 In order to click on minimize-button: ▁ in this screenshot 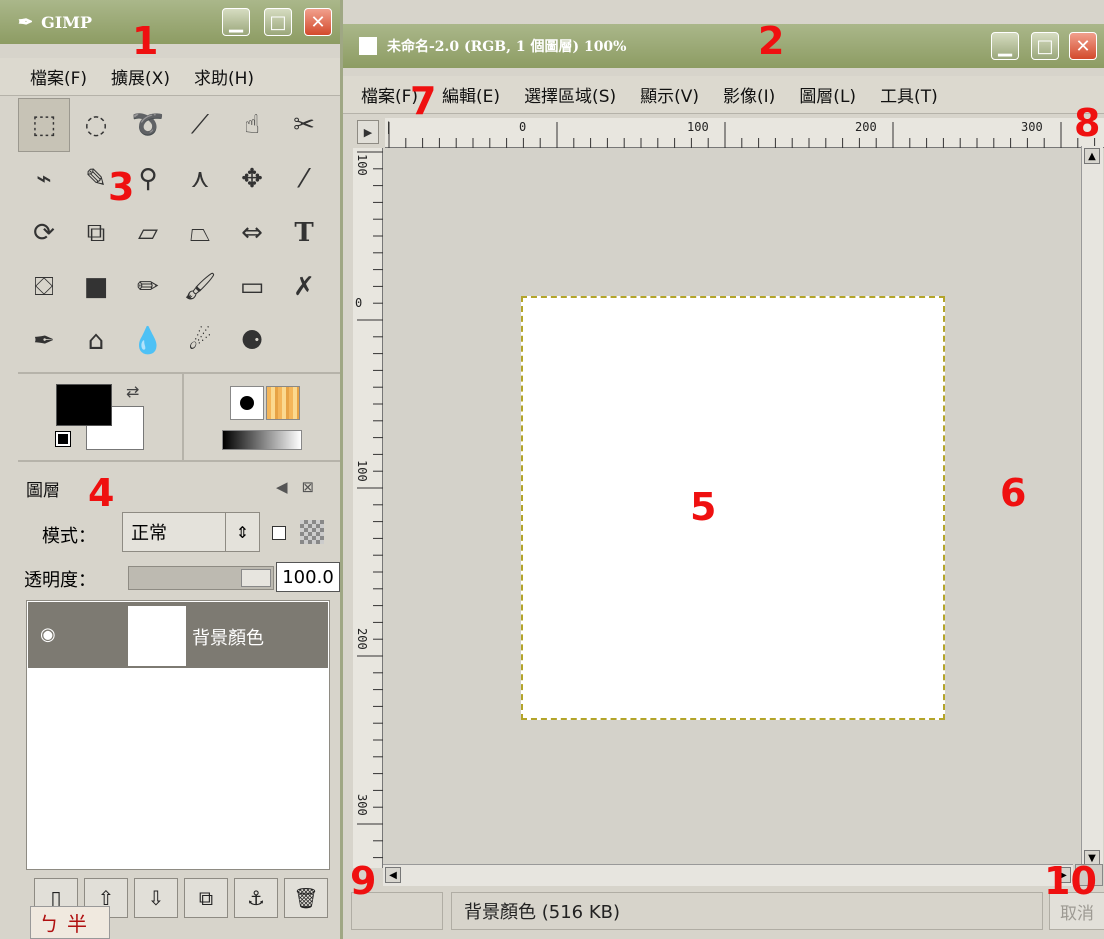, I will do `click(236, 22)`.